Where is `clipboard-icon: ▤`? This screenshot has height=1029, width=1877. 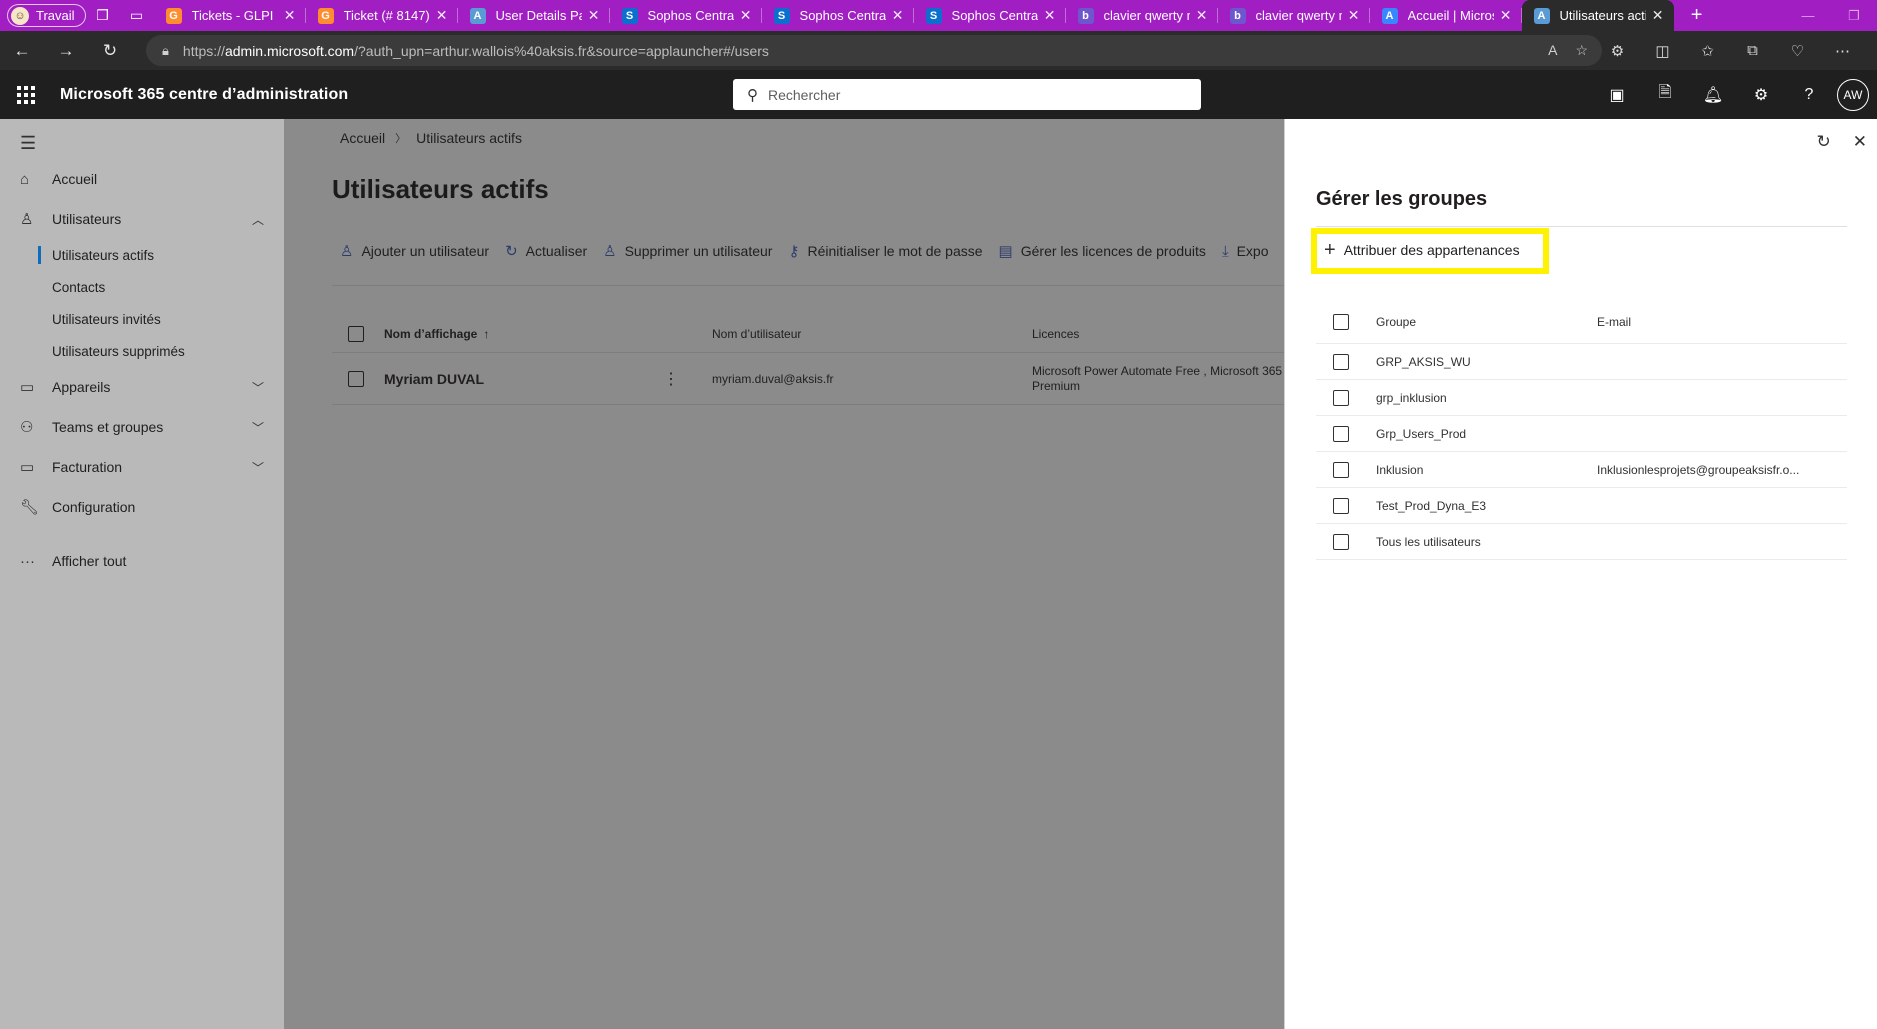
clipboard-icon: ▤ is located at coordinates (1005, 251).